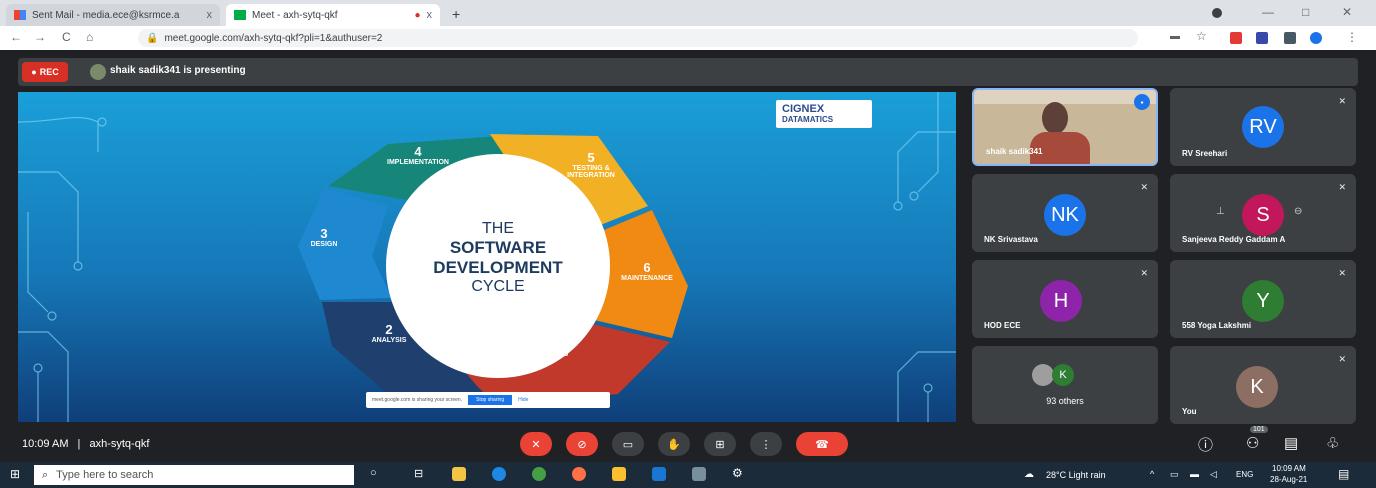 The height and width of the screenshot is (488, 1376). What do you see at coordinates (16, 37) in the screenshot?
I see `back-button: ←` at bounding box center [16, 37].